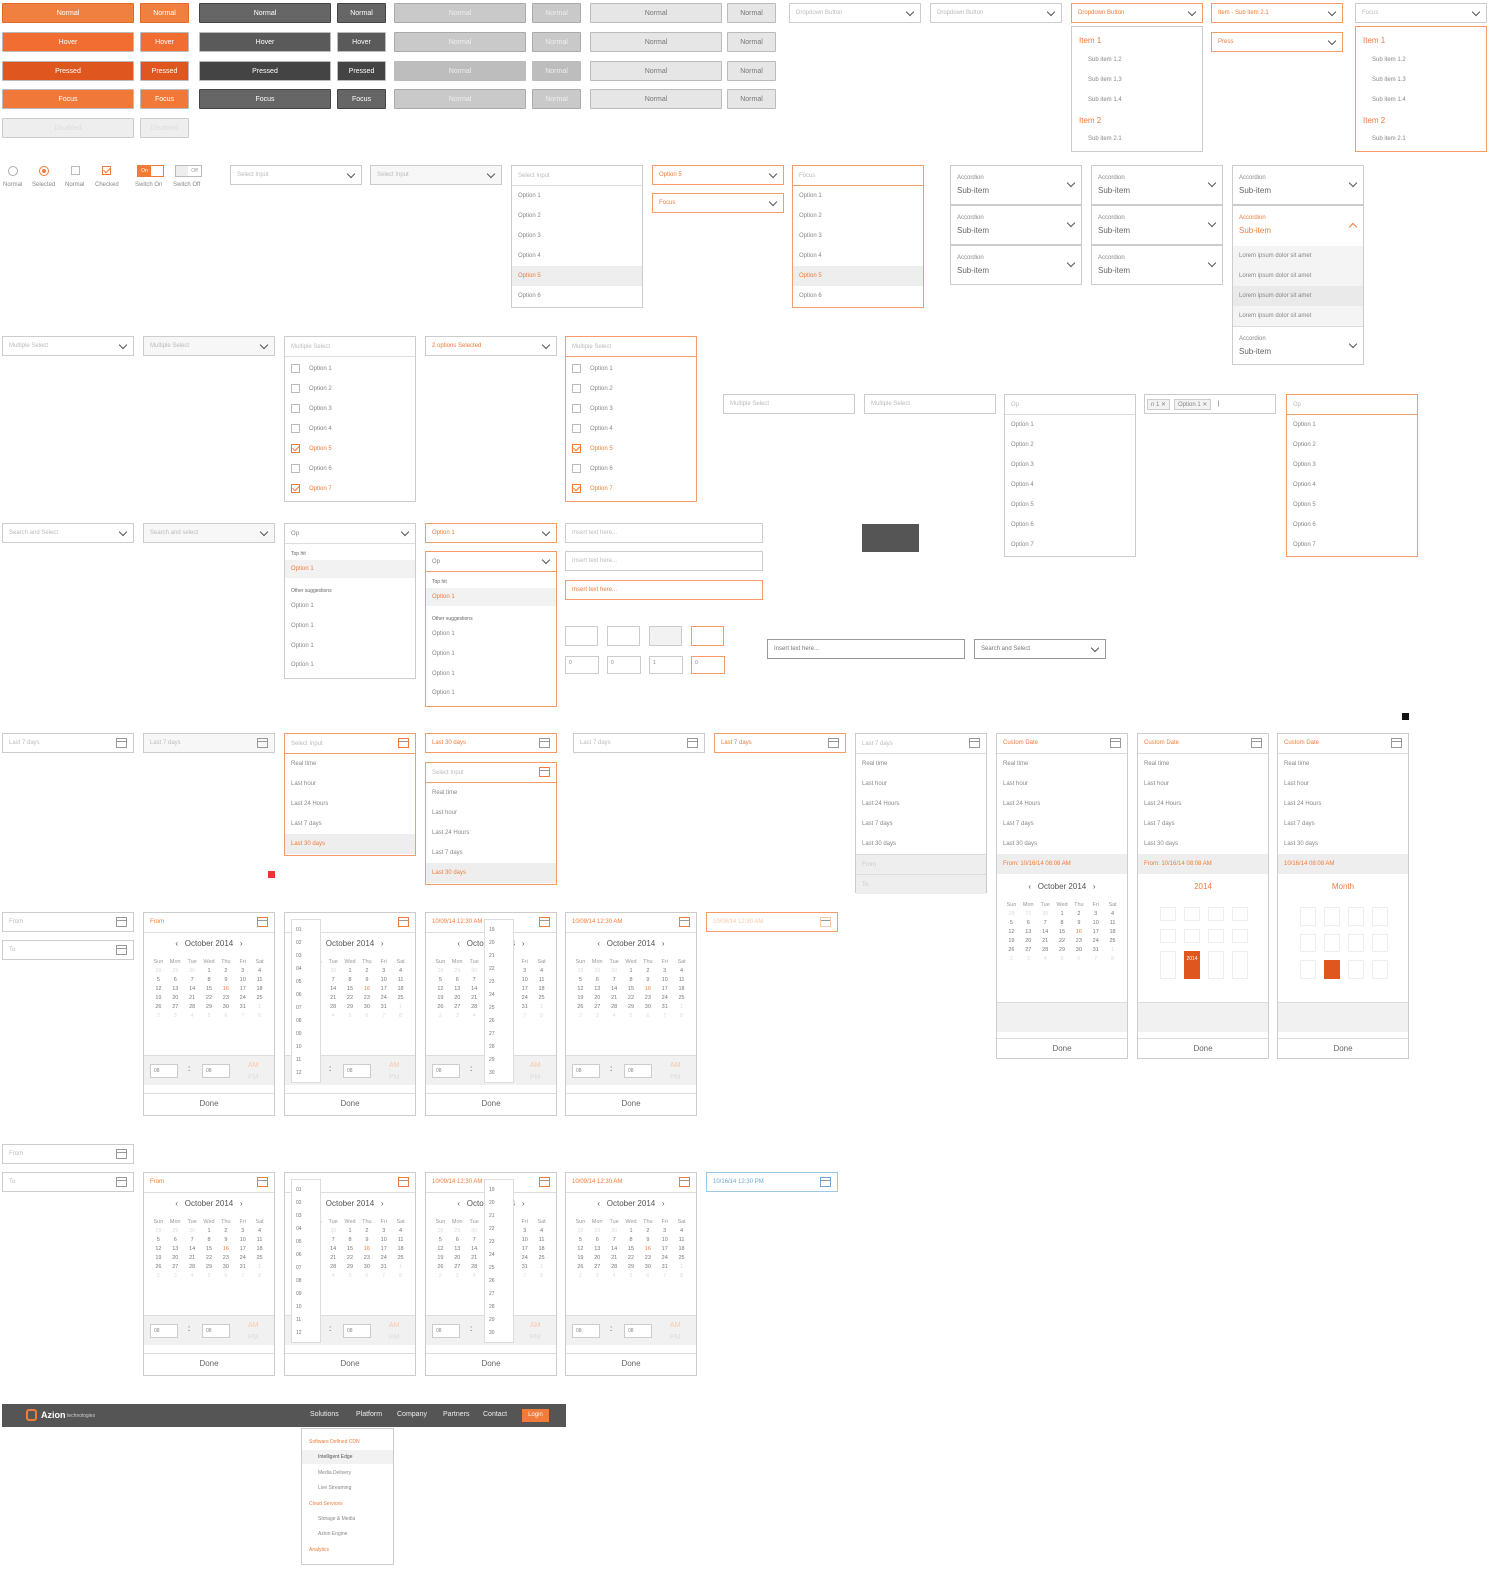 The width and height of the screenshot is (1500, 1579). What do you see at coordinates (491, 853) in the screenshot?
I see `range-option: Last 7 days` at bounding box center [491, 853].